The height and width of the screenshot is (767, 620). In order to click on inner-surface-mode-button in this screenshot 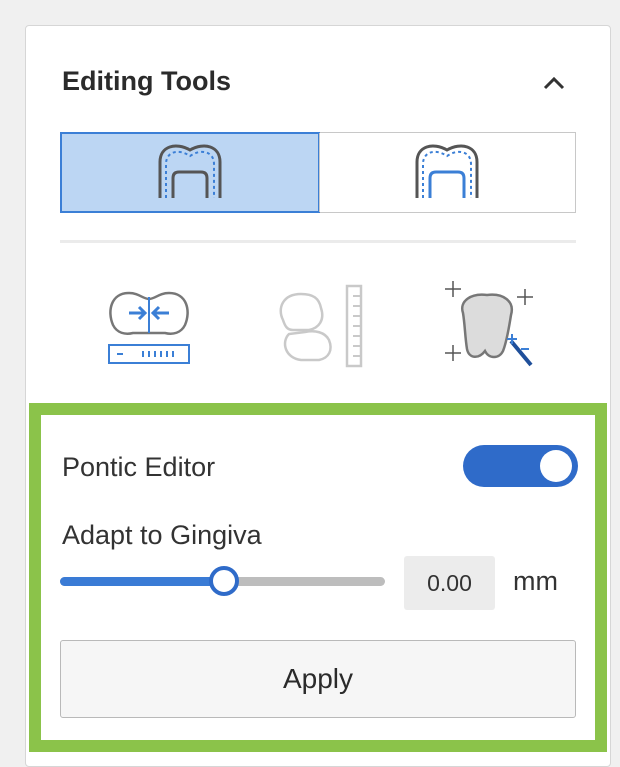, I will do `click(446, 172)`.